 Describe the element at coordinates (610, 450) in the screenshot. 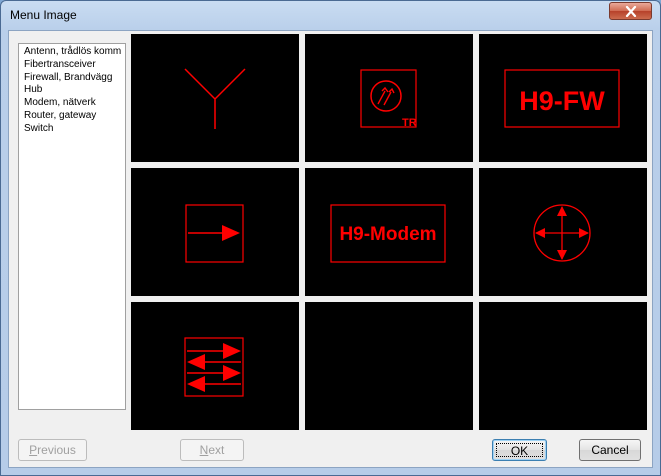

I see `cancel-button: Cancel` at that location.